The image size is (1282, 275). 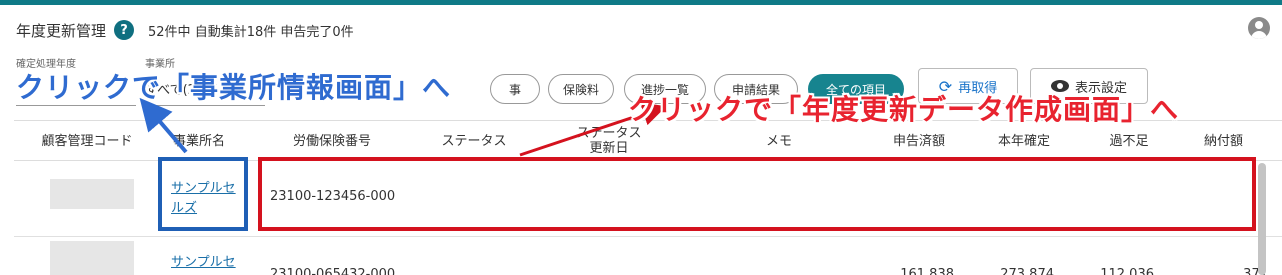 I want to click on chip-partial: 事, so click(x=515, y=89).